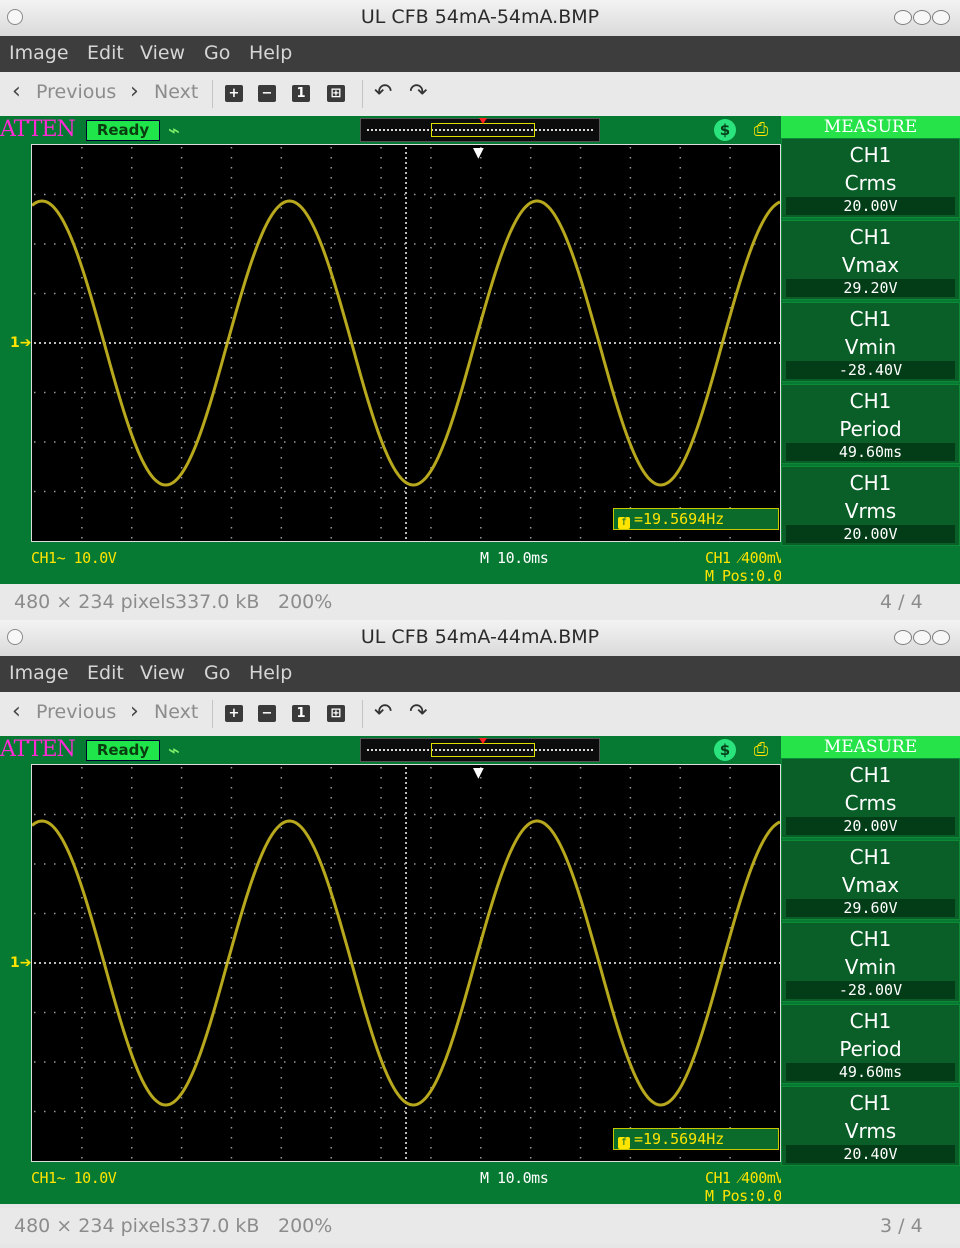  What do you see at coordinates (901, 602) in the screenshot?
I see `image-index: 4 / 4` at bounding box center [901, 602].